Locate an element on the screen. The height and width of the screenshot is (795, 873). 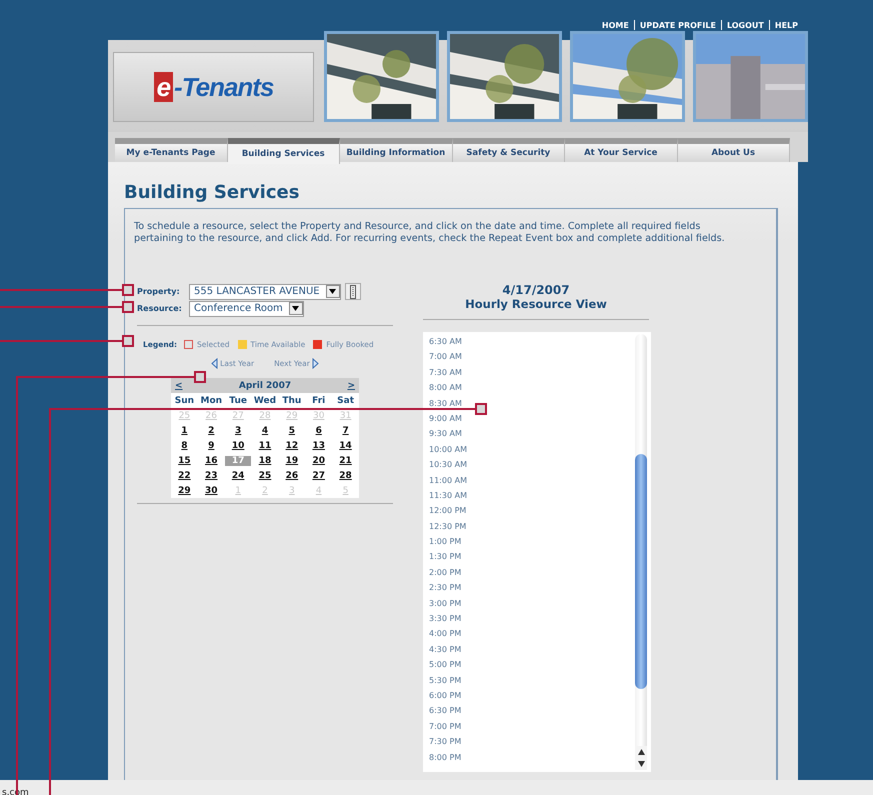
calendar-day: 5 is located at coordinates (291, 431).